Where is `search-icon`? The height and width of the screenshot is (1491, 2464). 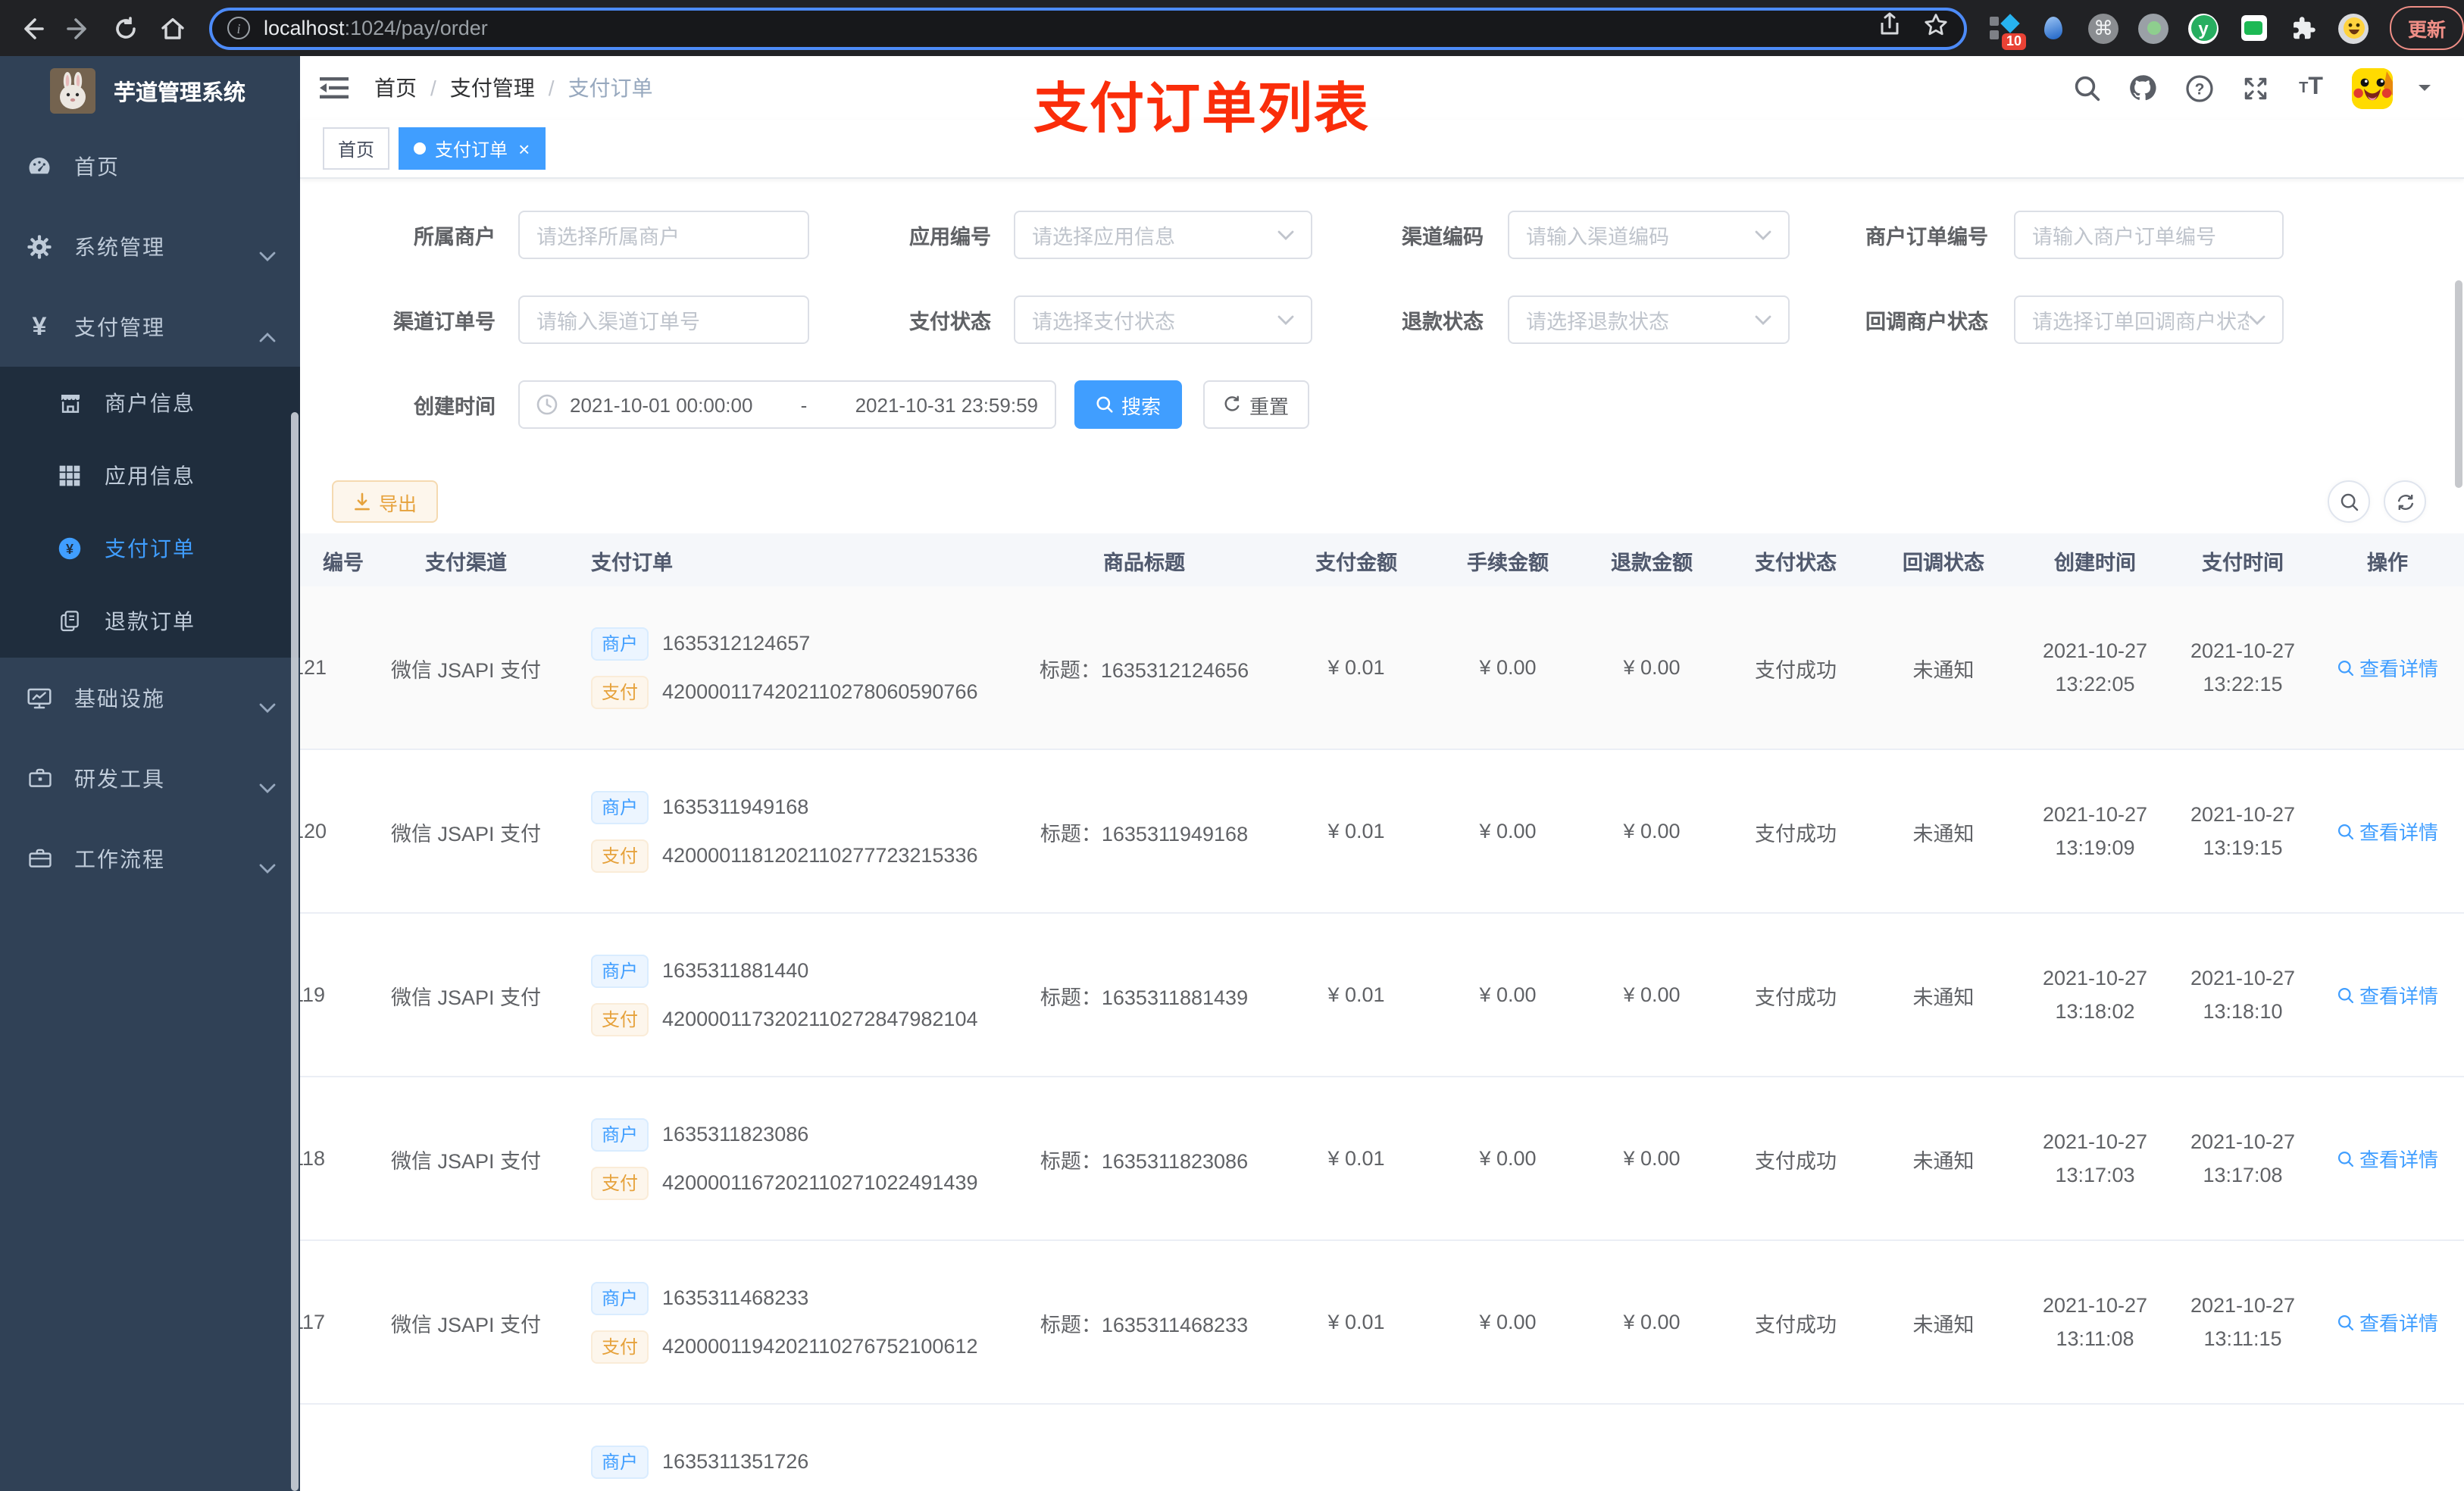
search-icon is located at coordinates (2087, 88).